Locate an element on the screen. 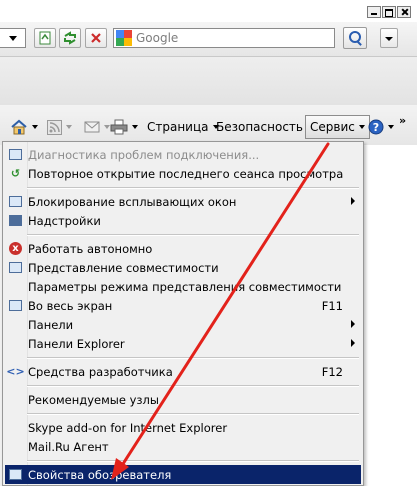 Image resolution: width=417 pixels, height=486 pixels. mail-button is located at coordinates (97, 127).